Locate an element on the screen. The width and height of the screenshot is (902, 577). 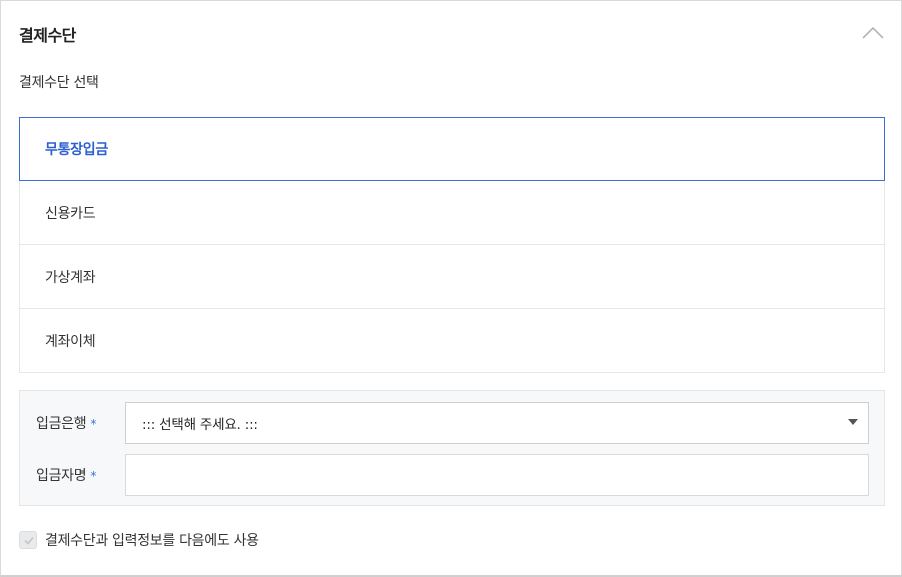
section-header: 결제수단 is located at coordinates (451, 34).